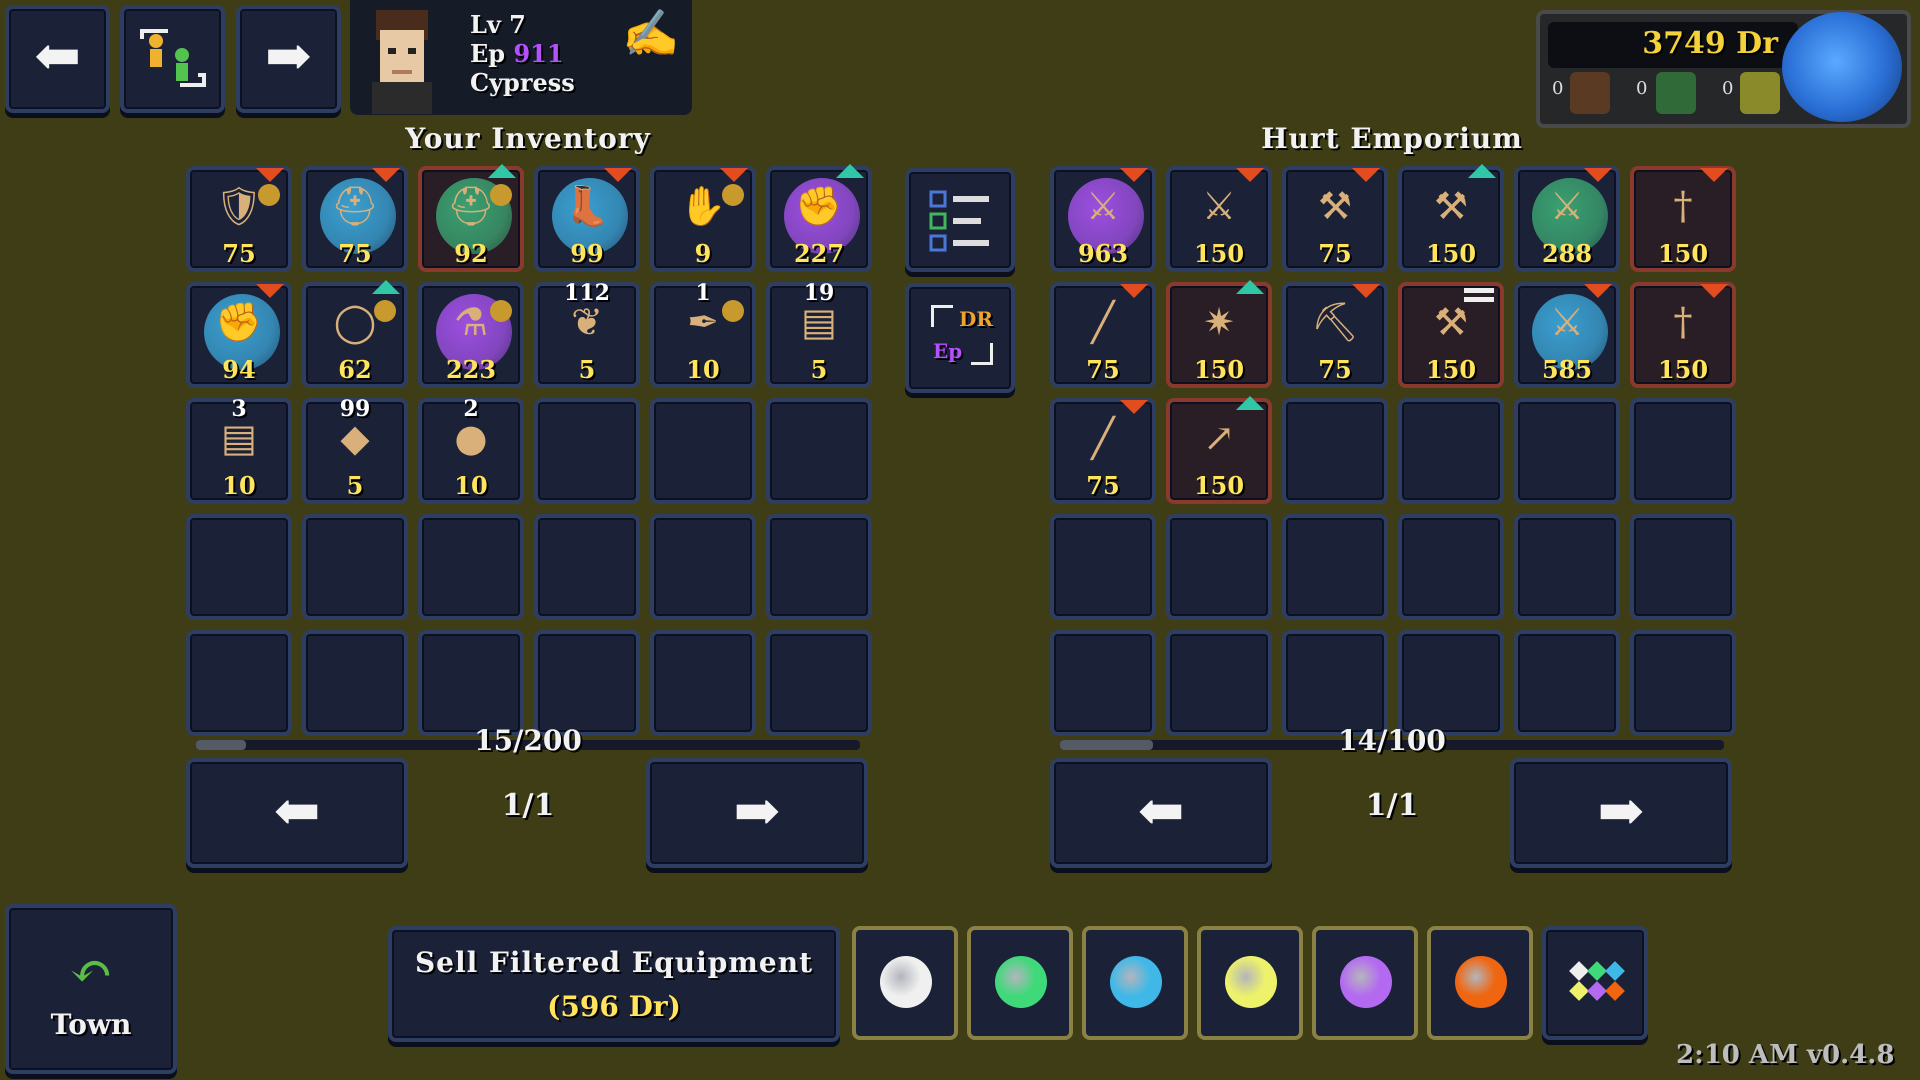 Image resolution: width=1920 pixels, height=1080 pixels. I want to click on rarity-filter-blue, so click(1135, 983).